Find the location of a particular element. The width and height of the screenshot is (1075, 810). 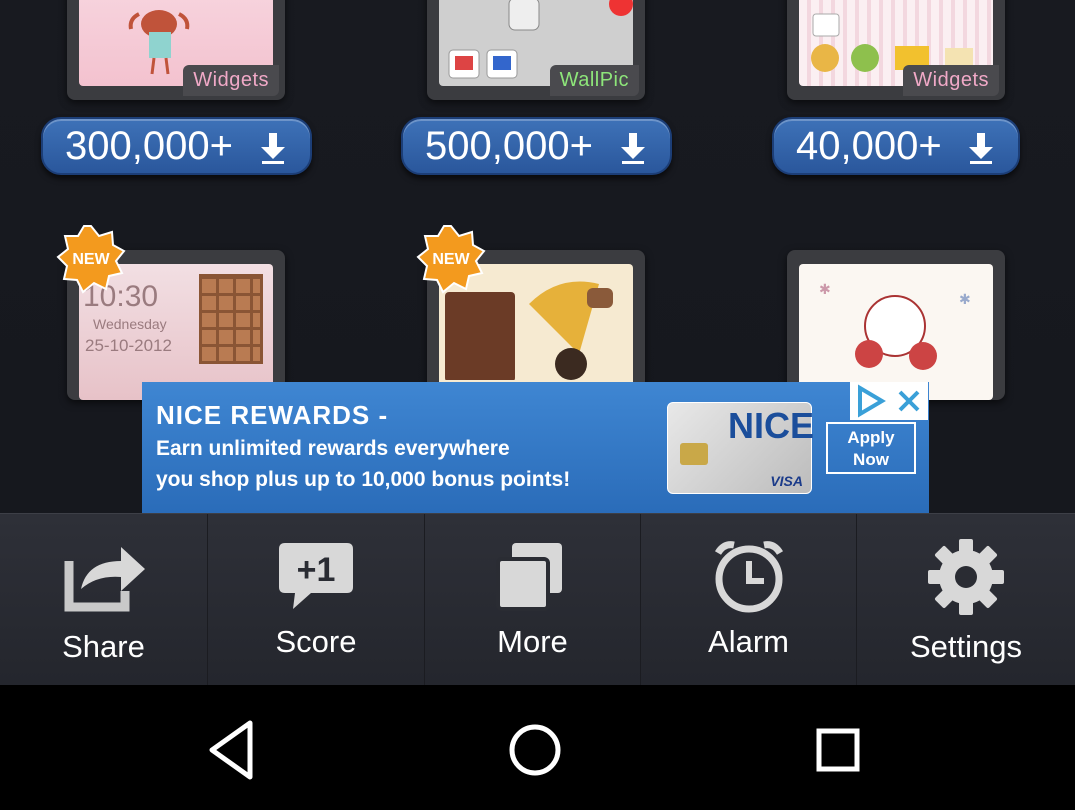

card-network: VISA is located at coordinates (786, 481).